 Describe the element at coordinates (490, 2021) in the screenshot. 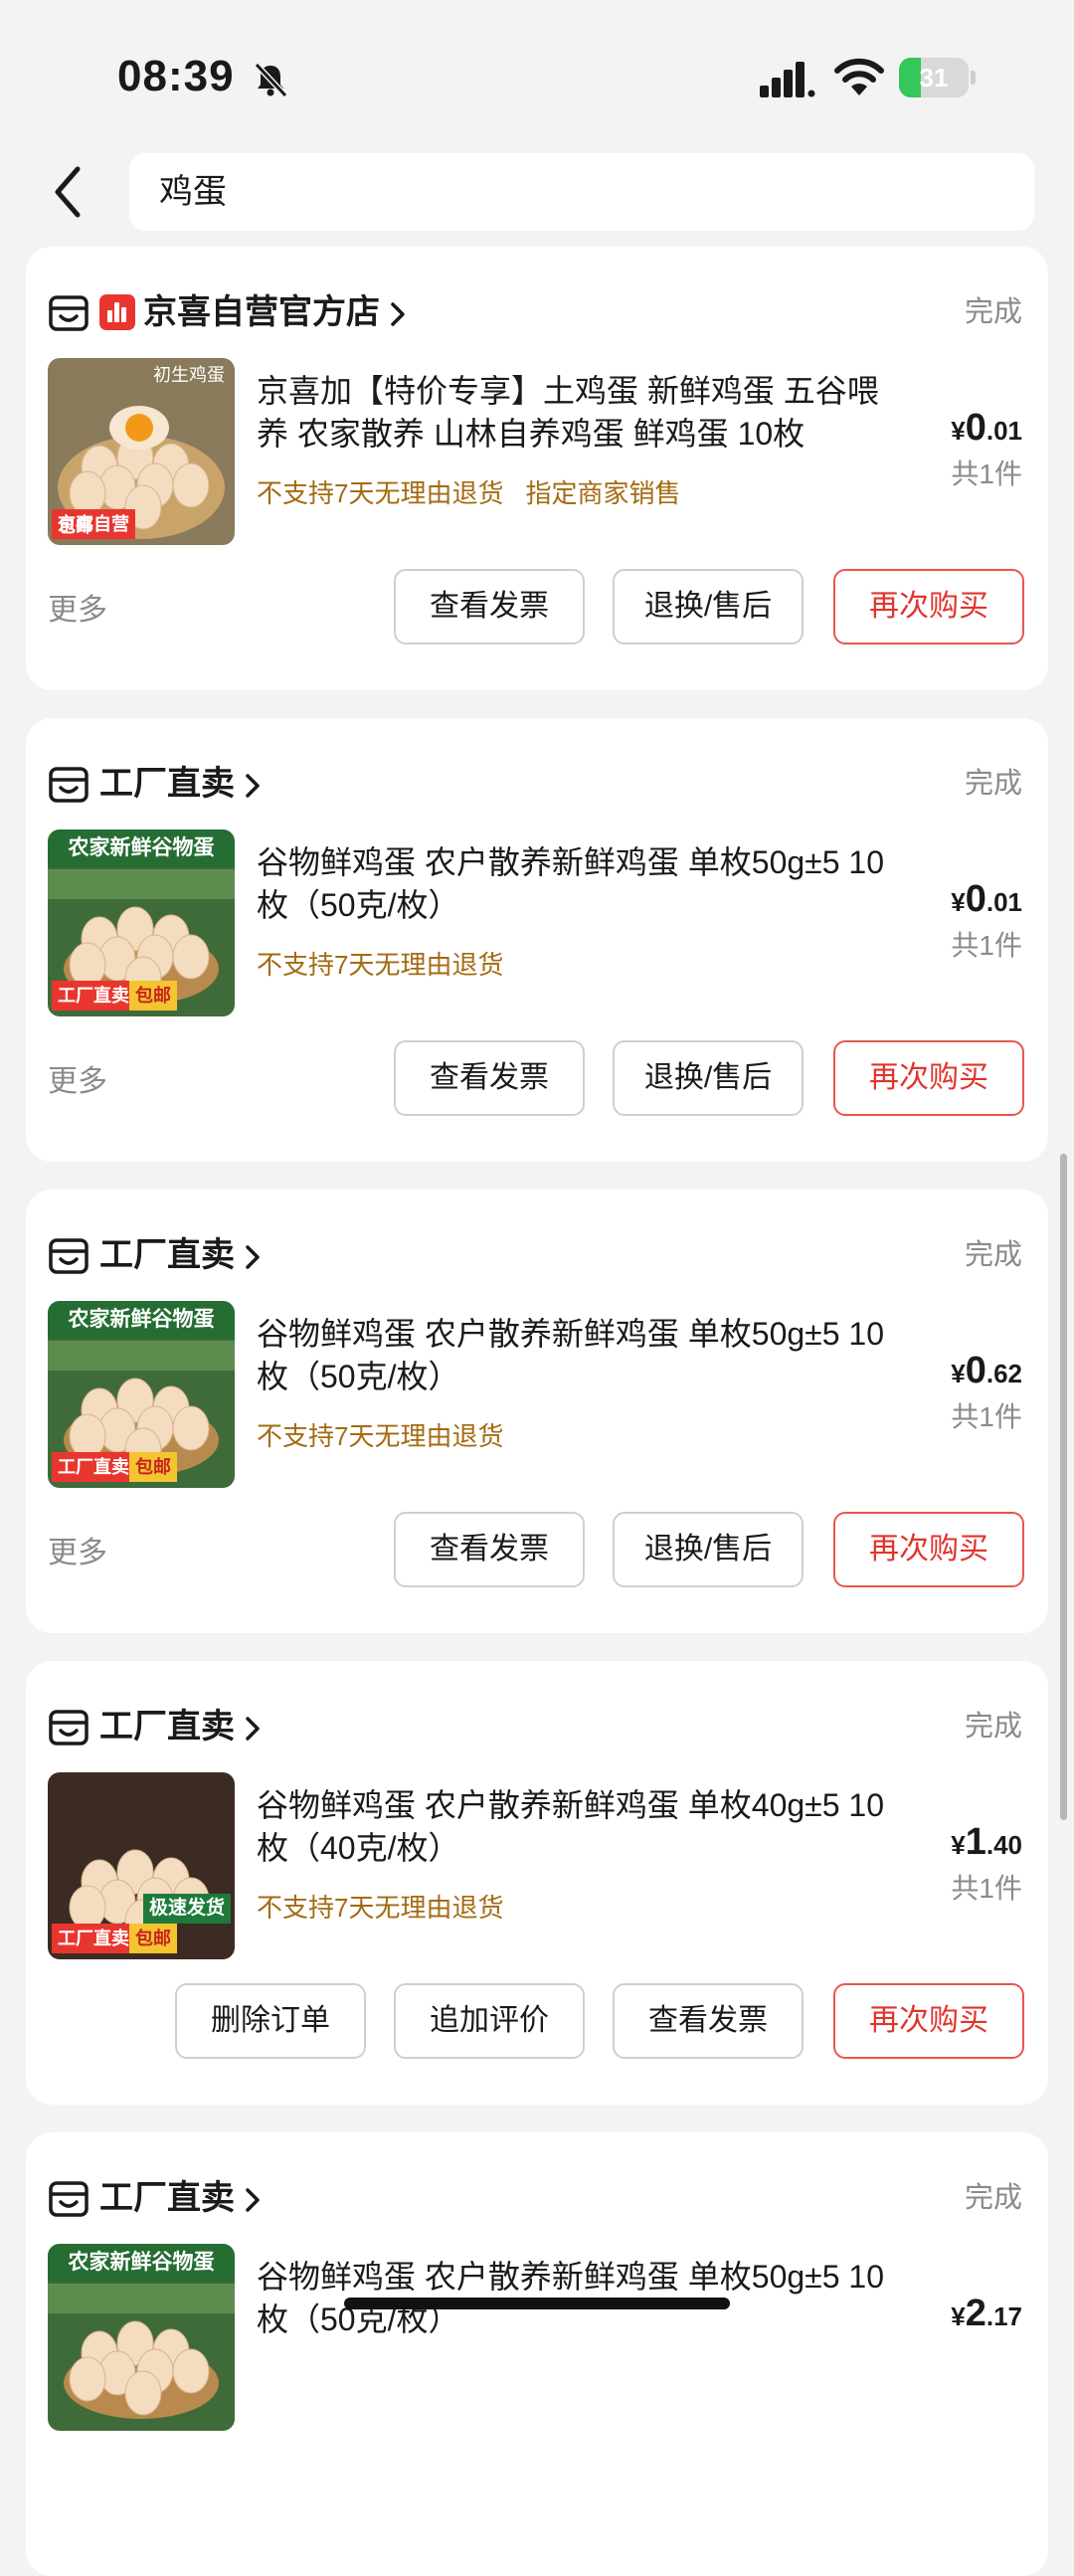

I see `add-review-button: 追加评价` at that location.